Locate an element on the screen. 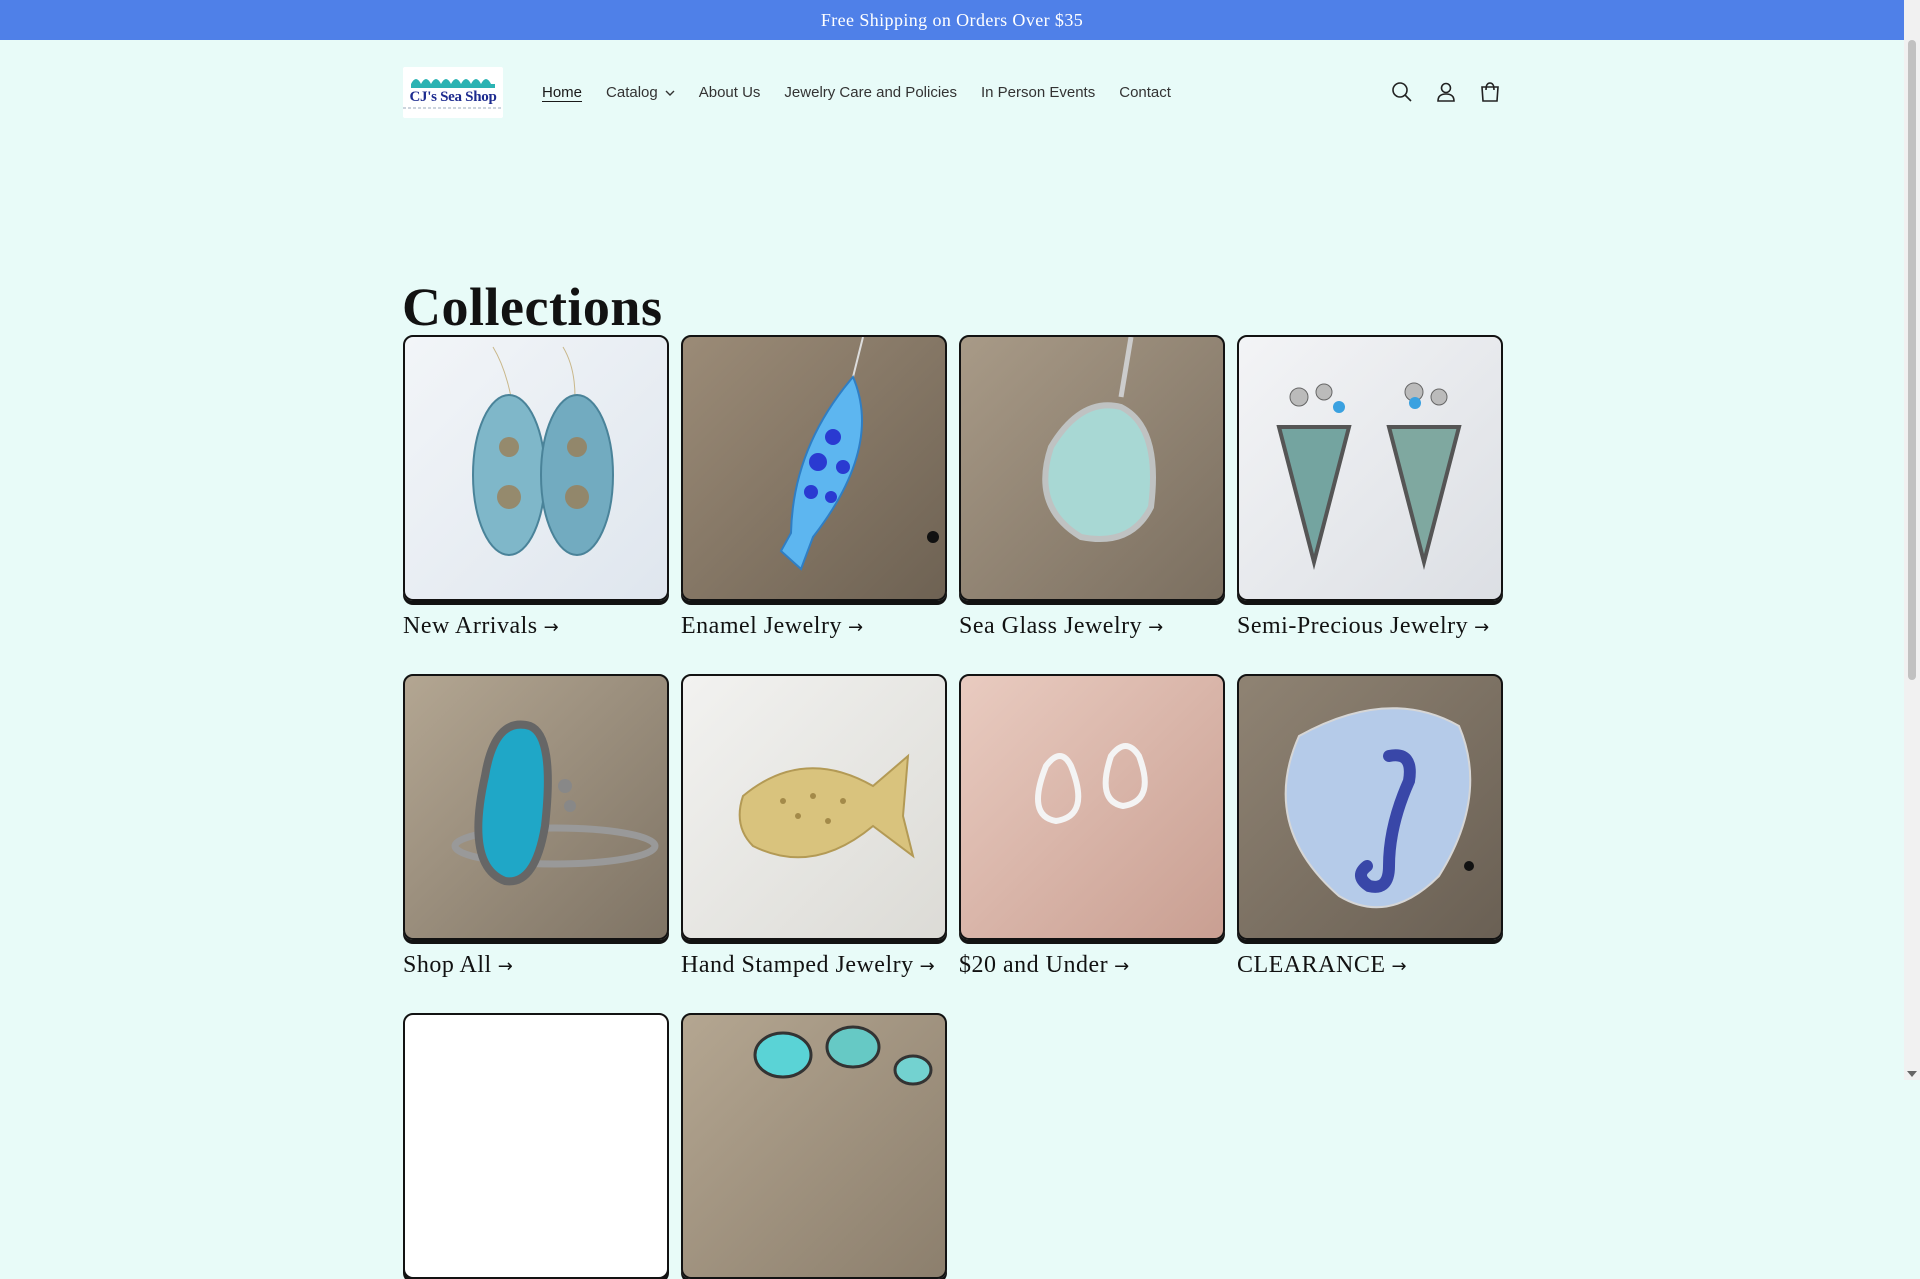 This screenshot has width=1920, height=1279. cart-icon is located at coordinates (1490, 92).